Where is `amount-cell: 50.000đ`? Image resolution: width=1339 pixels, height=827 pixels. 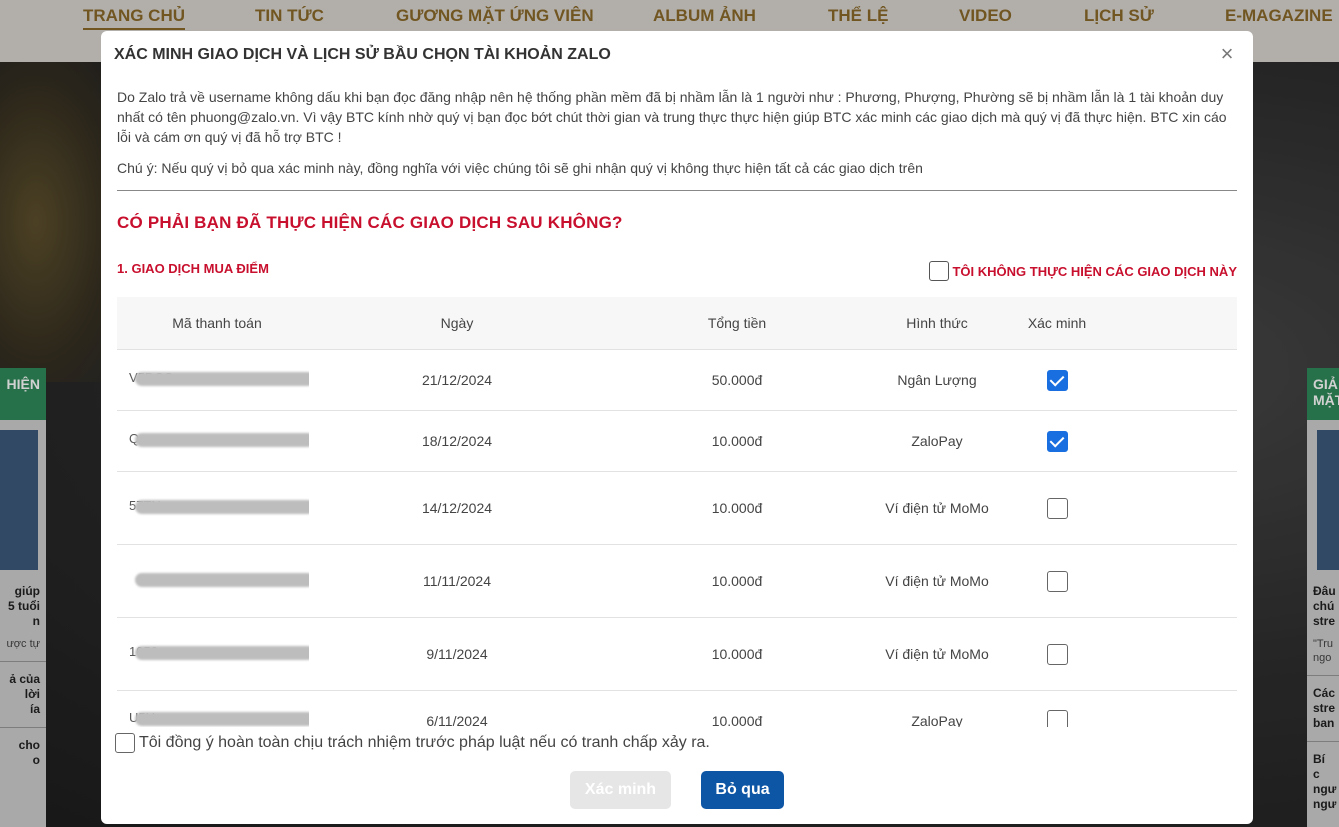 amount-cell: 50.000đ is located at coordinates (737, 380).